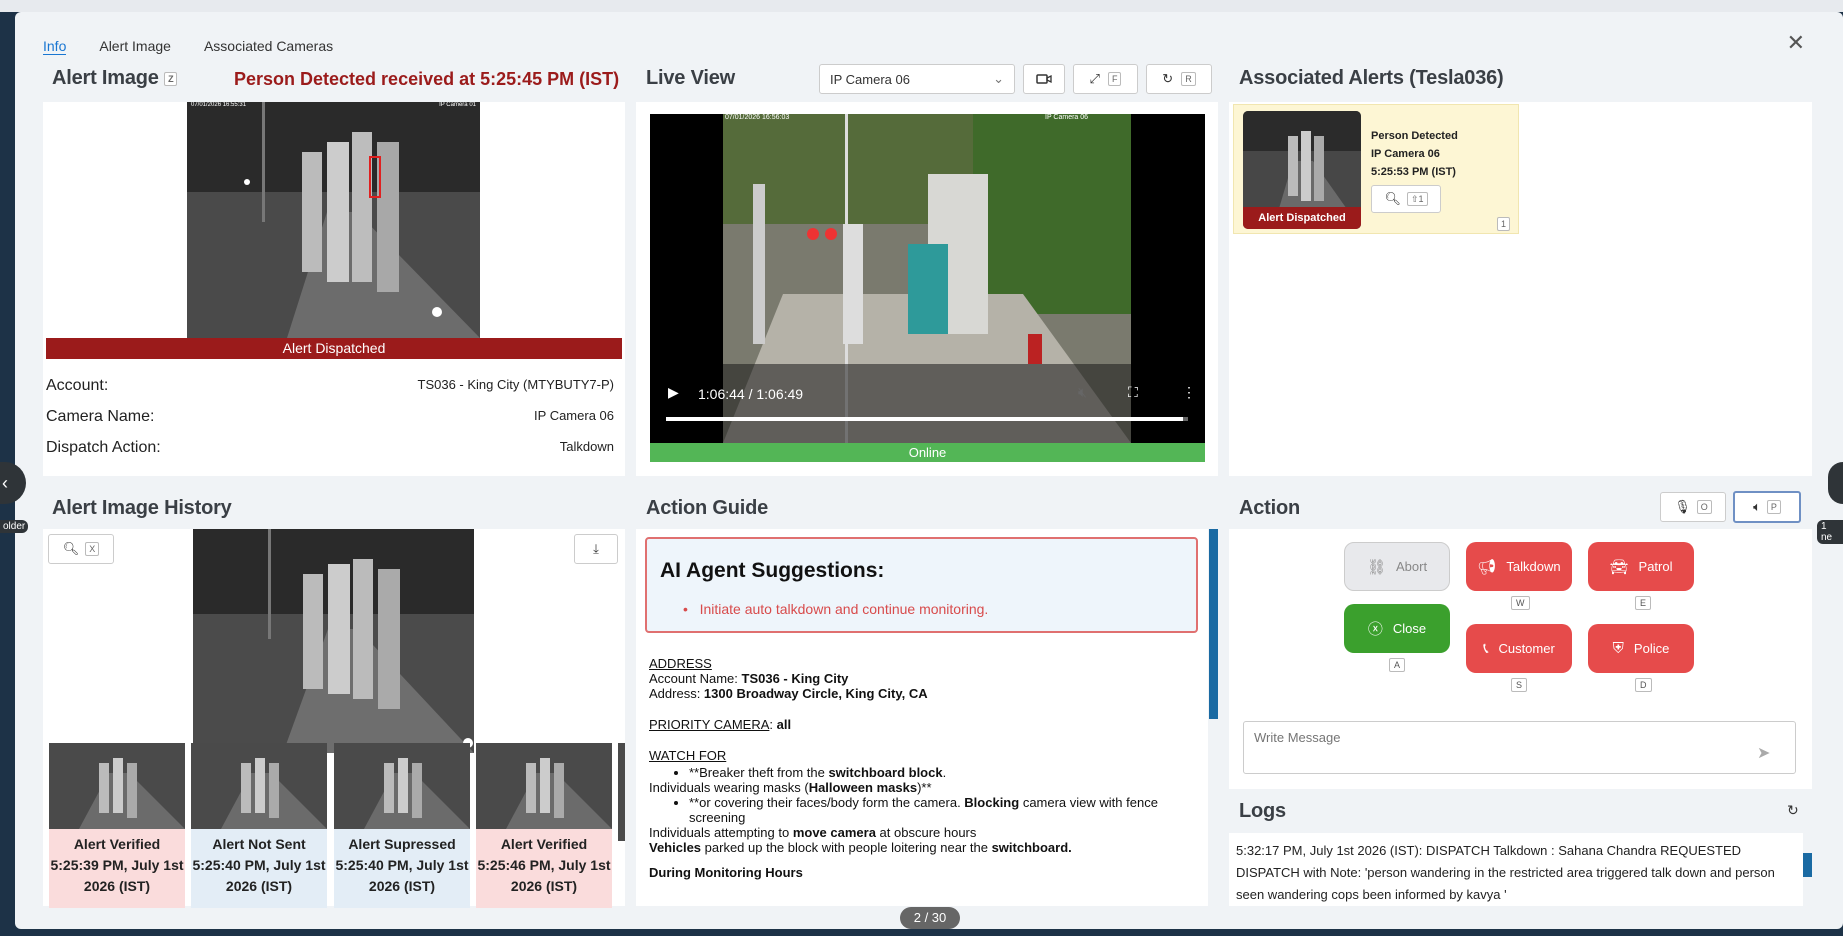 This screenshot has width=1843, height=936. Describe the element at coordinates (695, 678) in the screenshot. I see `account-label: Account Name:` at that location.